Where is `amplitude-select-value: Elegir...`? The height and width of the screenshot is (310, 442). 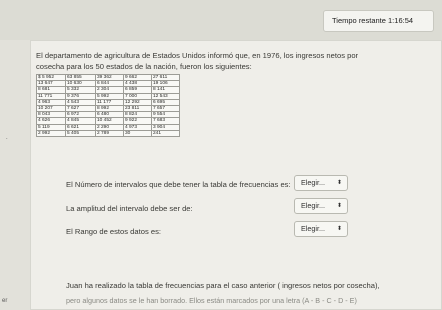 amplitude-select-value: Elegir... is located at coordinates (313, 205).